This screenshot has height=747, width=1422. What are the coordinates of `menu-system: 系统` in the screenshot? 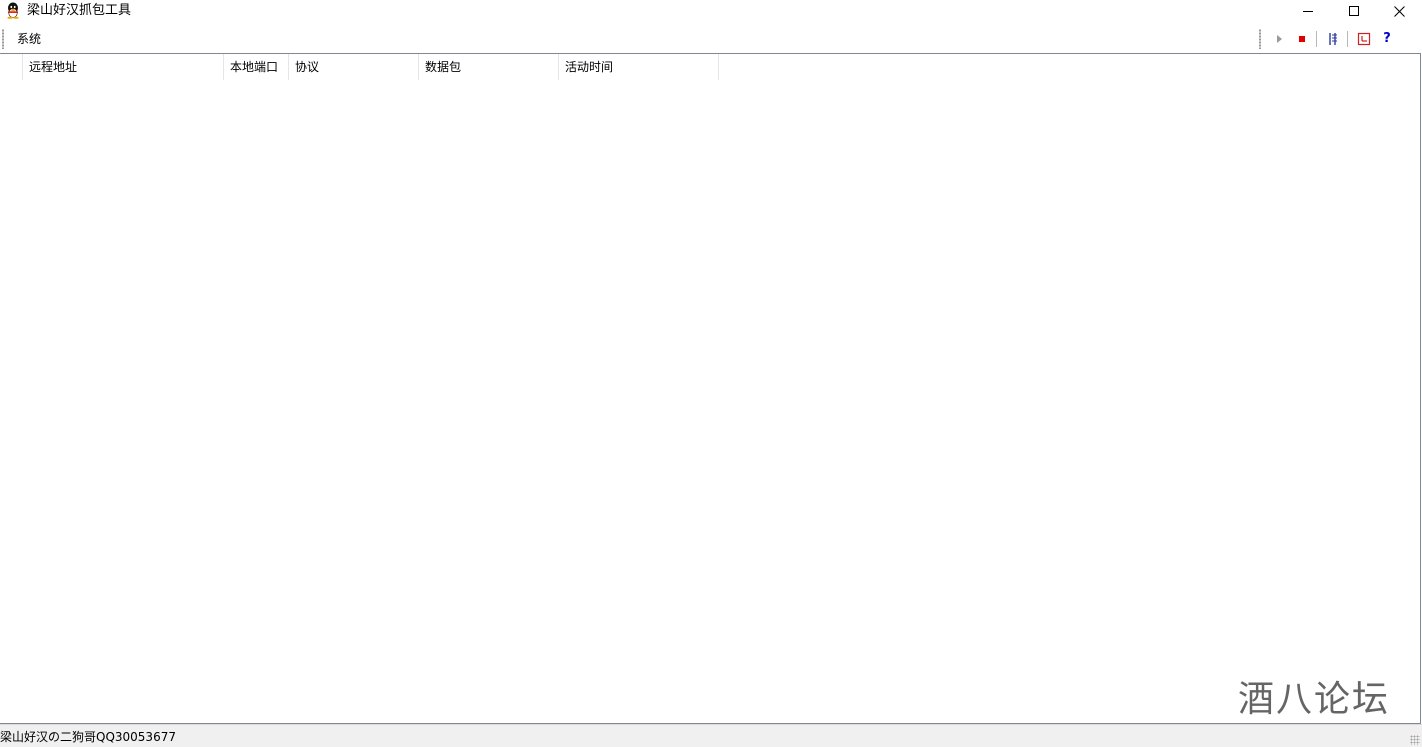 It's located at (29, 39).